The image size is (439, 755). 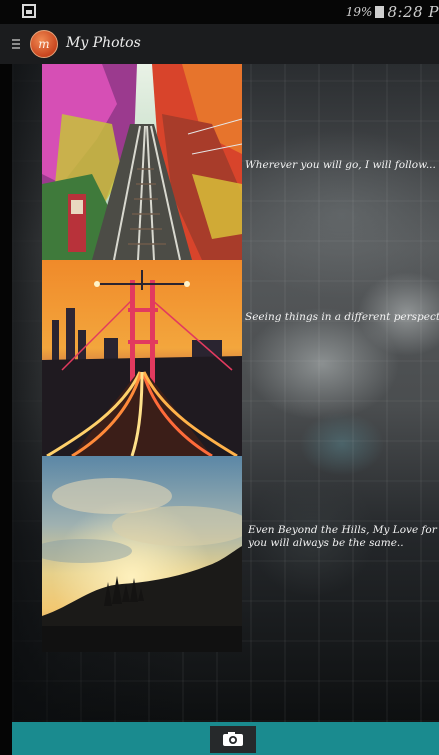 What do you see at coordinates (359, 12) in the screenshot?
I see `battery-percent: 19%` at bounding box center [359, 12].